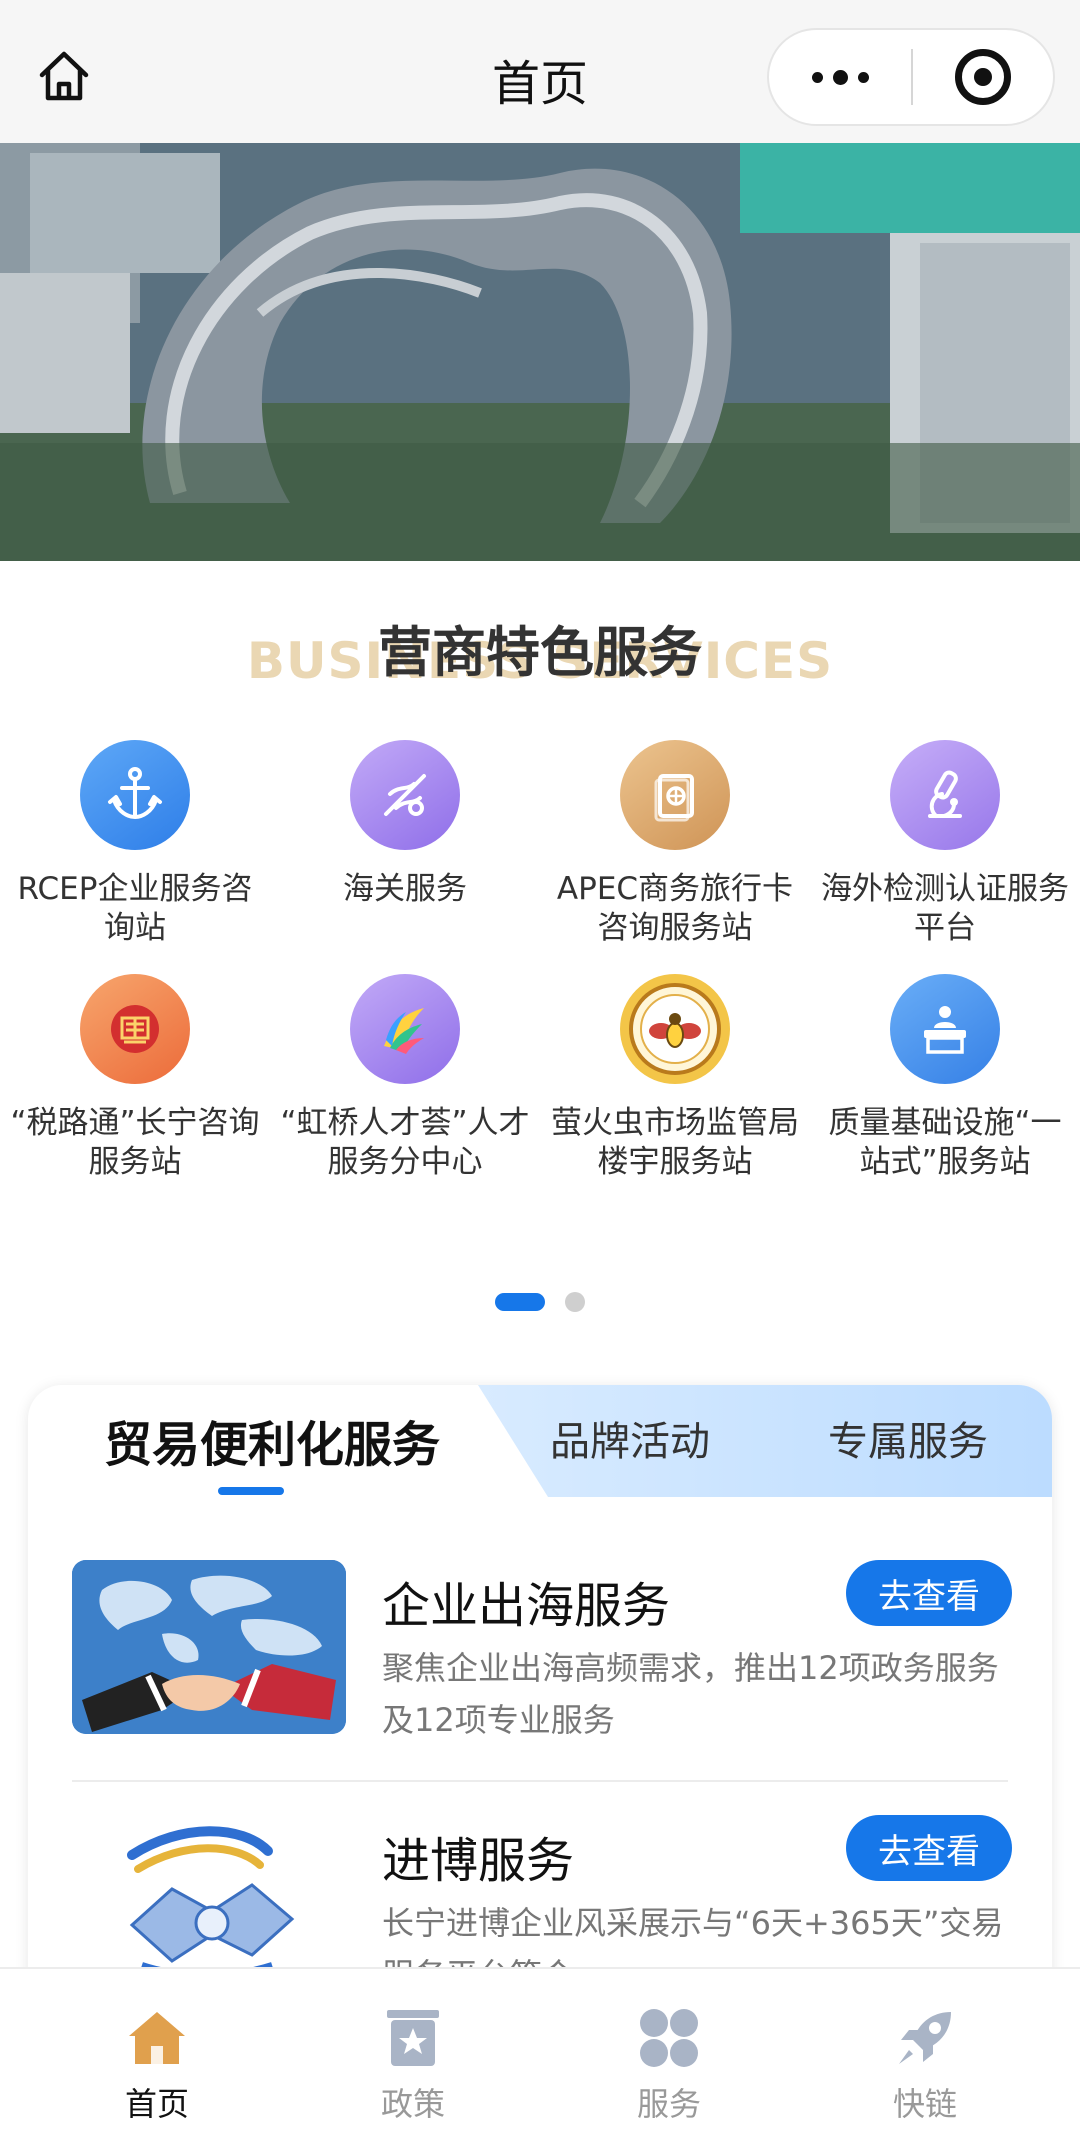 The height and width of the screenshot is (2151, 1080). I want to click on service-tax: “税路通”长宁咨询服务站, so click(135, 1078).